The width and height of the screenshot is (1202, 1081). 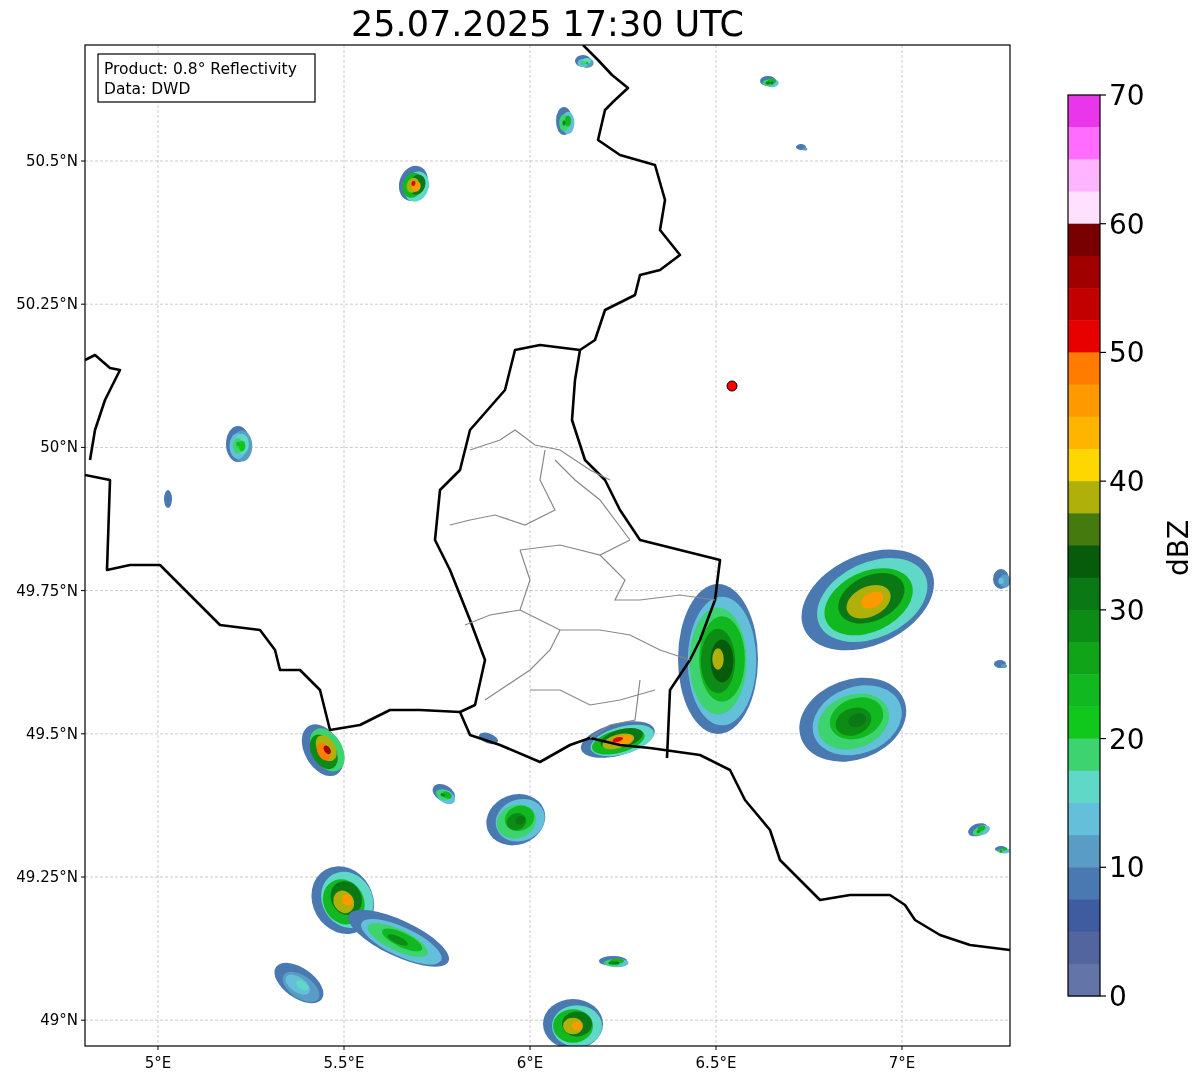 What do you see at coordinates (1127, 610) in the screenshot?
I see `colorbar-tick-label: 30` at bounding box center [1127, 610].